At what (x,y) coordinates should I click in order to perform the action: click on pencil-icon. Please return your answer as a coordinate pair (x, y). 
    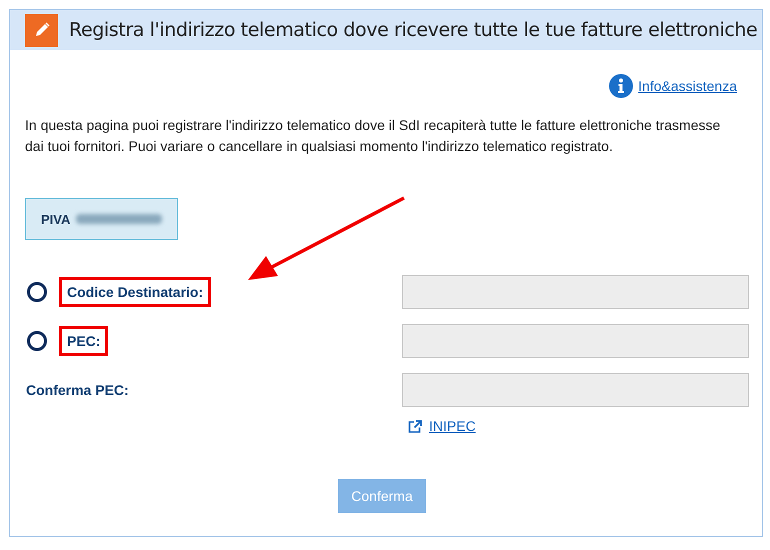
    Looking at the image, I should click on (41, 30).